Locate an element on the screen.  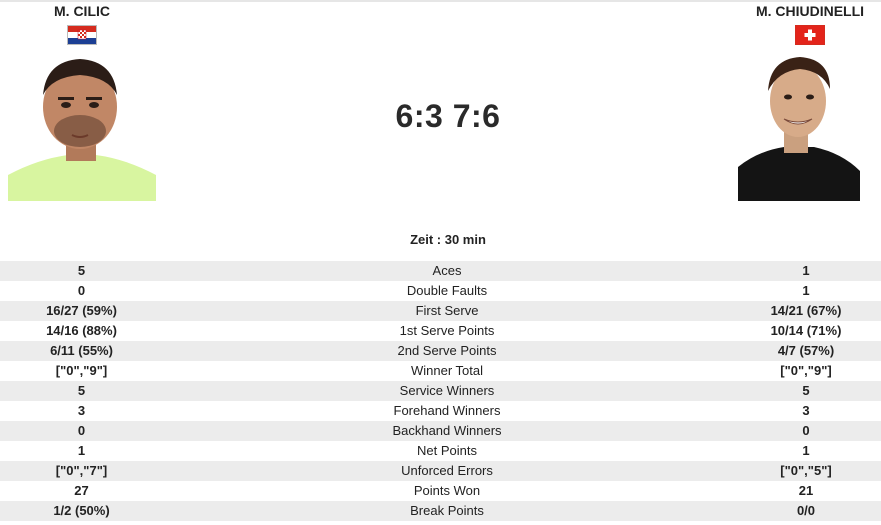
stat-right-value: ["0","9"] is located at coordinates (806, 370).